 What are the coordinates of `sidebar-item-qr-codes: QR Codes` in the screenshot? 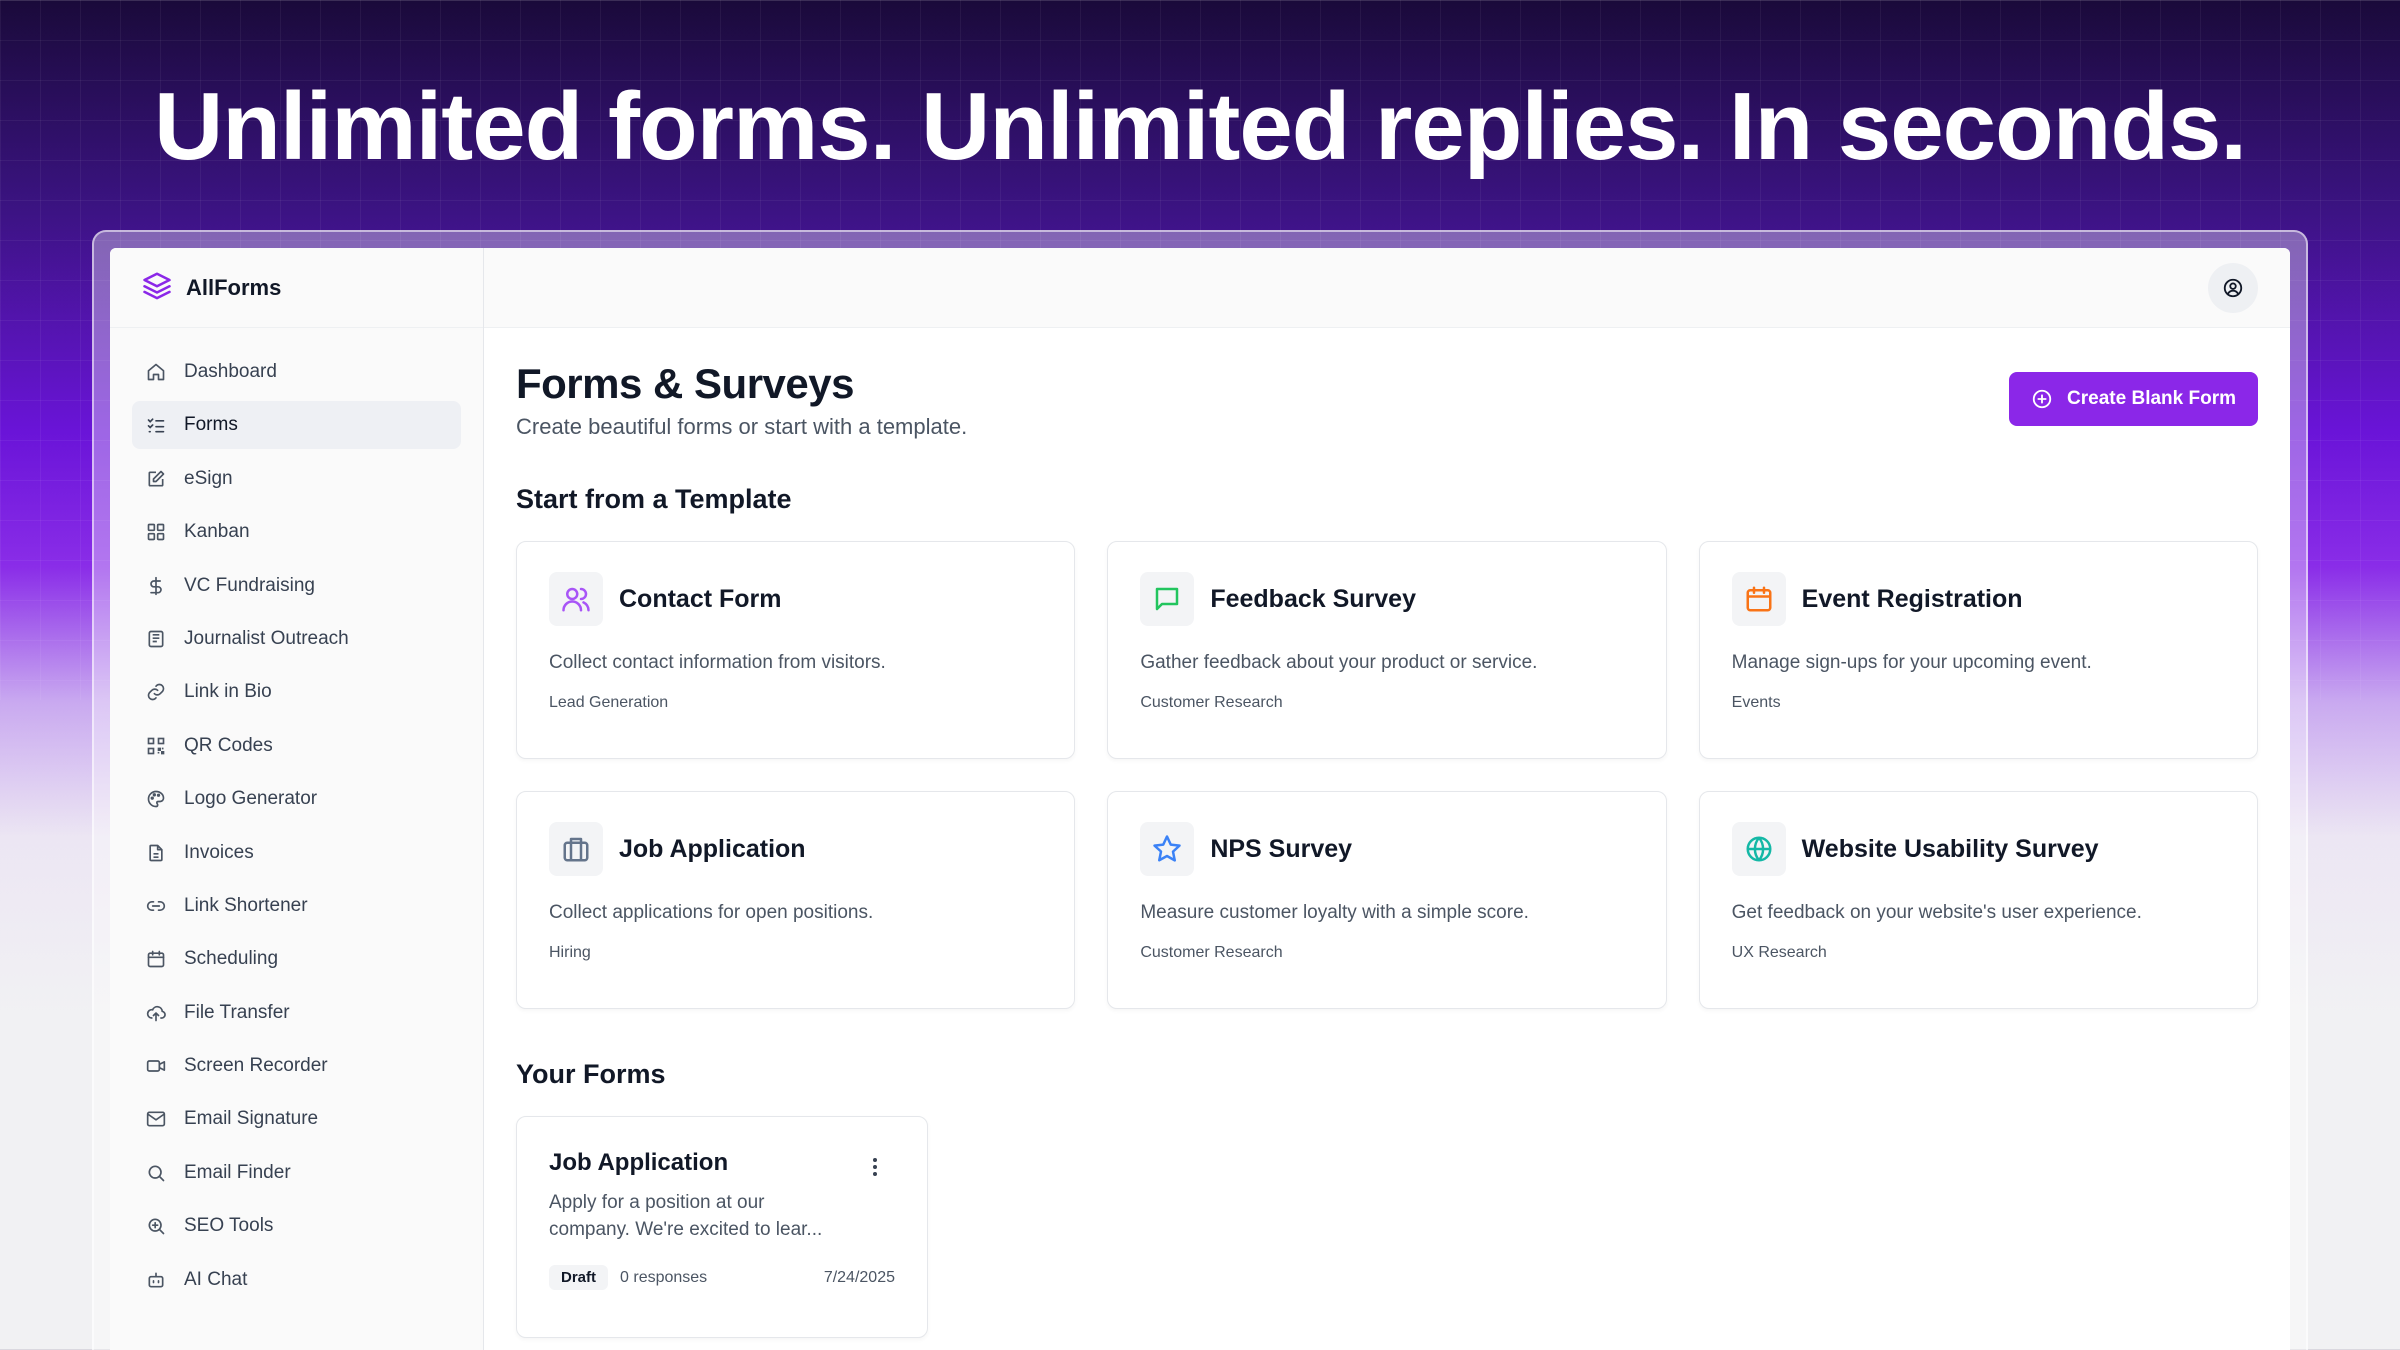 It's located at (296, 746).